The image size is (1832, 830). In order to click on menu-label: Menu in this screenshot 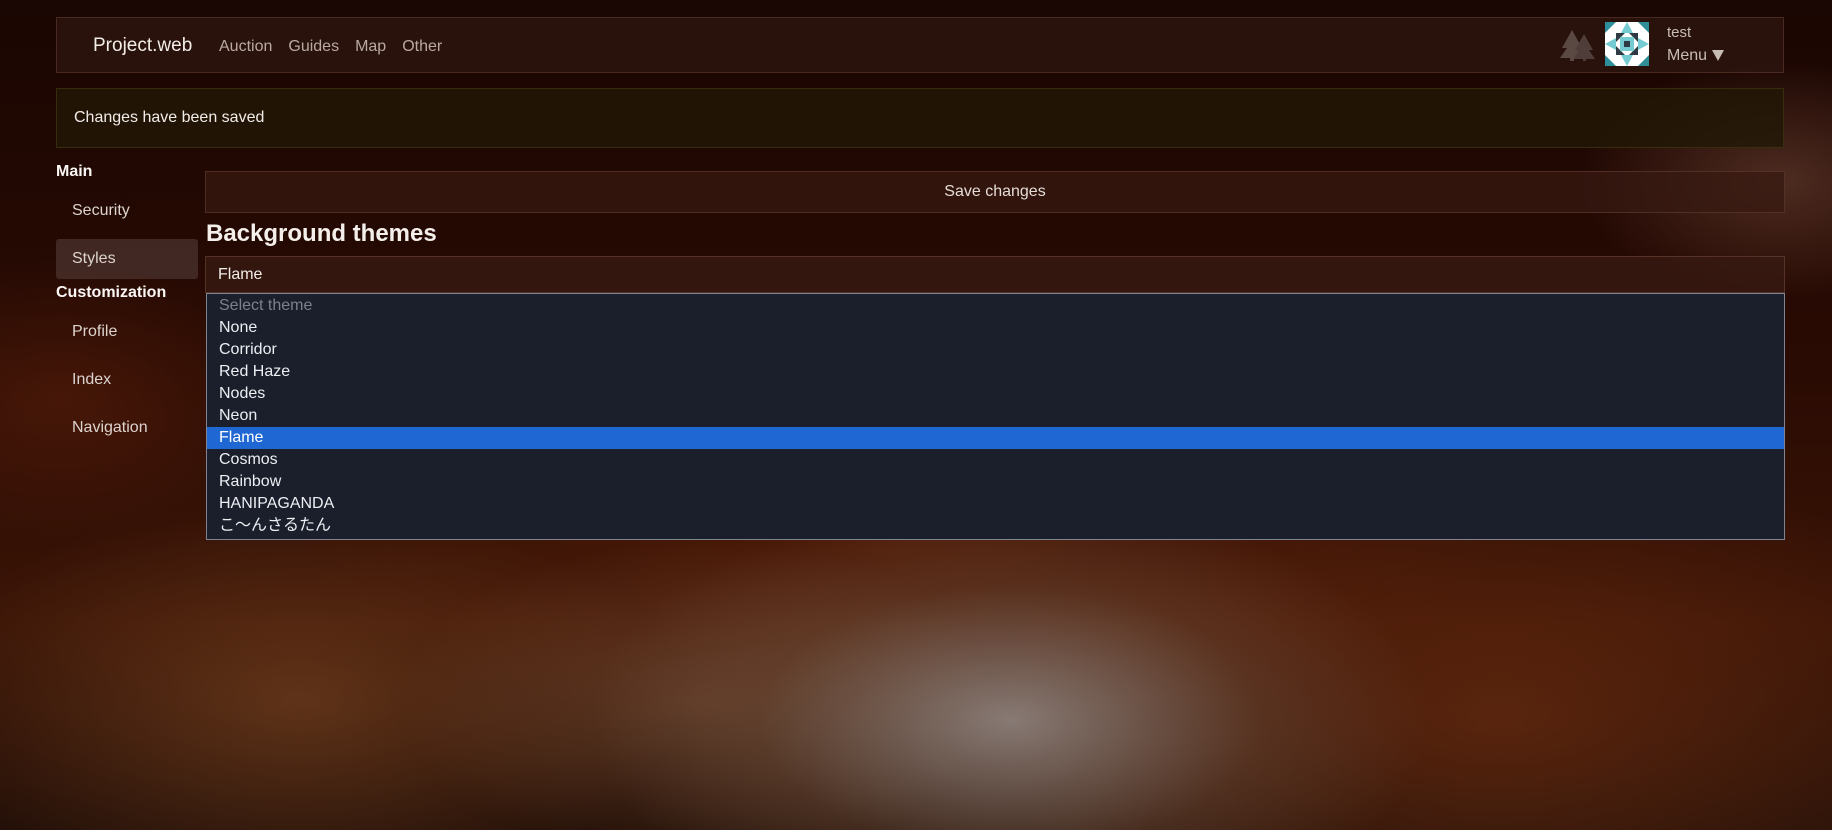, I will do `click(1687, 55)`.